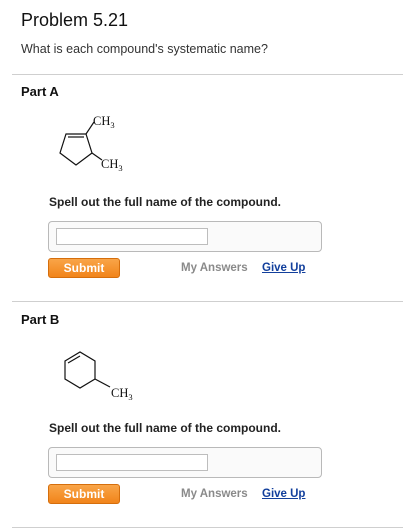 This screenshot has width=403, height=530. I want to click on part-a-answer-input, so click(132, 236).